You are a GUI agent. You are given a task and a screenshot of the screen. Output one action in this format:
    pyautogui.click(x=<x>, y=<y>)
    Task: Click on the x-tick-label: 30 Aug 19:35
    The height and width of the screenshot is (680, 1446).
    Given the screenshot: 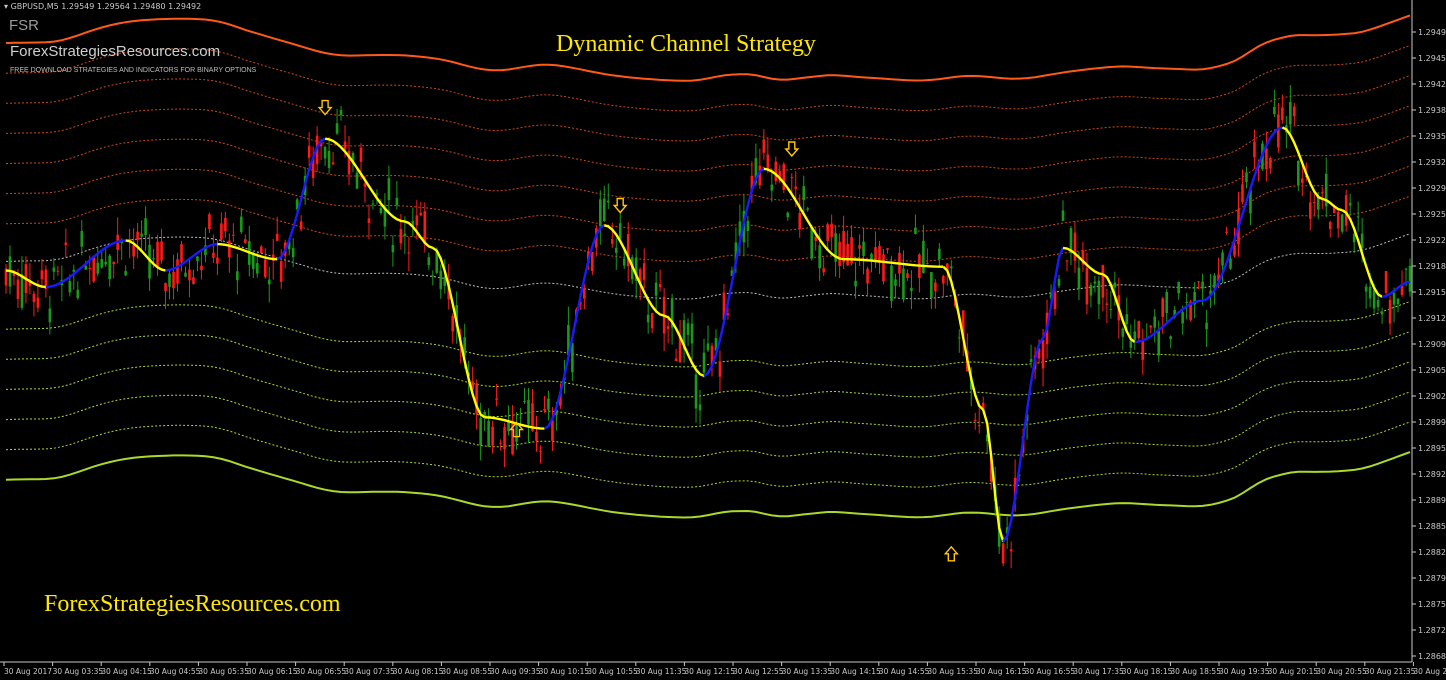 What is the action you would take?
    pyautogui.click(x=1244, y=671)
    